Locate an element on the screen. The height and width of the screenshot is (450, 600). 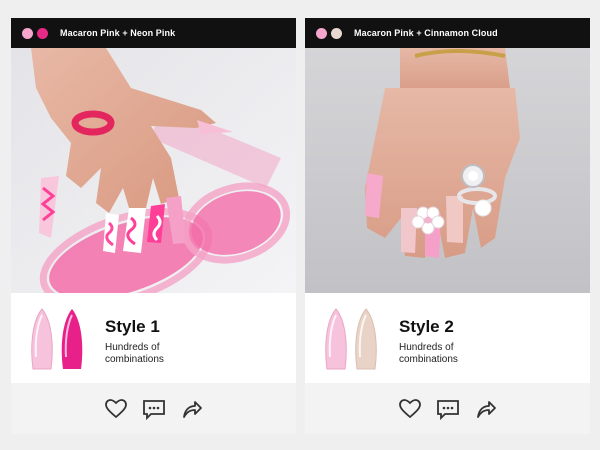
card-header: Macaron Pink + Cinnamon Cloud is located at coordinates (447, 33).